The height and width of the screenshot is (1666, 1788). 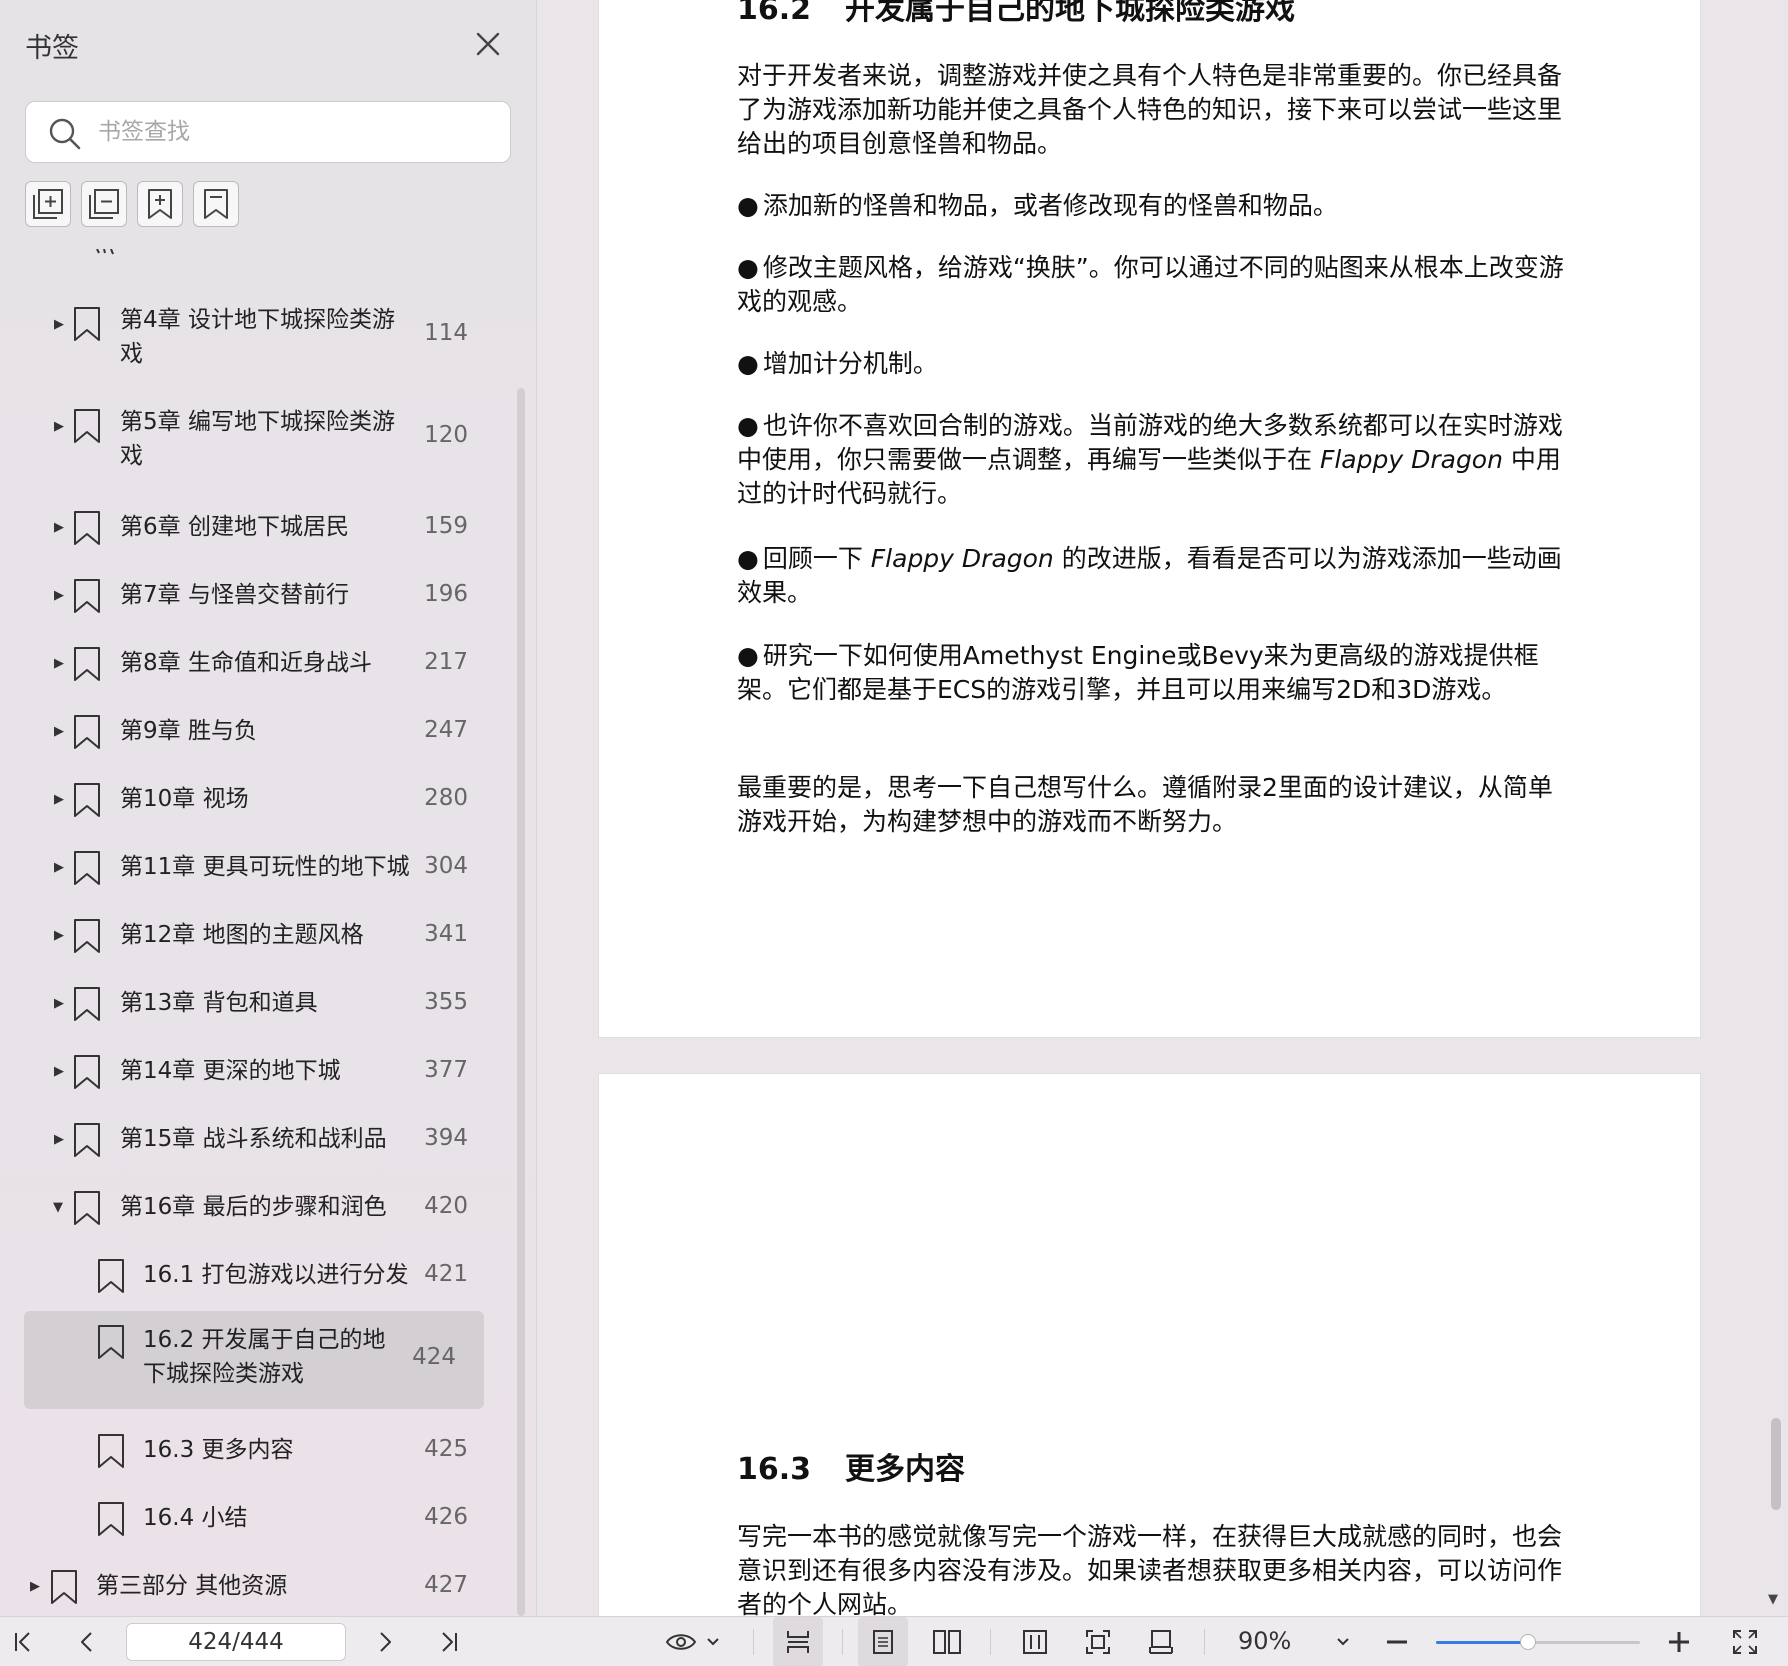 What do you see at coordinates (23, 1641) in the screenshot?
I see `first-page-icon` at bounding box center [23, 1641].